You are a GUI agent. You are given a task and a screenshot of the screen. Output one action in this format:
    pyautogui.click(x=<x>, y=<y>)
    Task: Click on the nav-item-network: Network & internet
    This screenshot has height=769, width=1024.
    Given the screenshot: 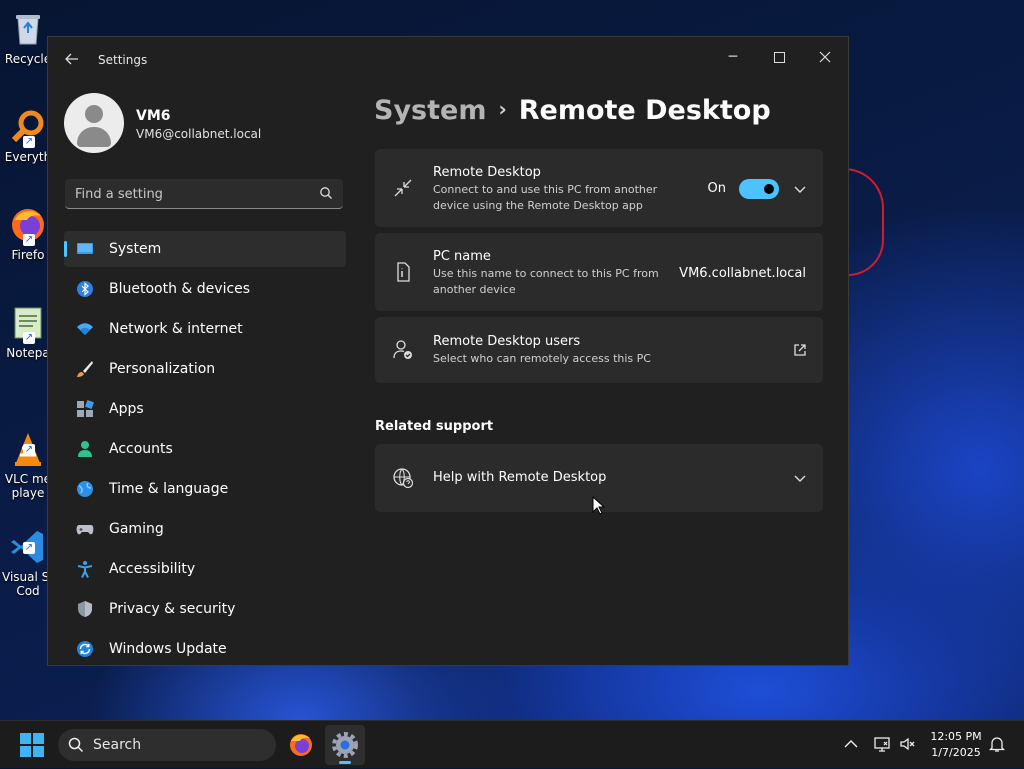 What is the action you would take?
    pyautogui.click(x=205, y=329)
    